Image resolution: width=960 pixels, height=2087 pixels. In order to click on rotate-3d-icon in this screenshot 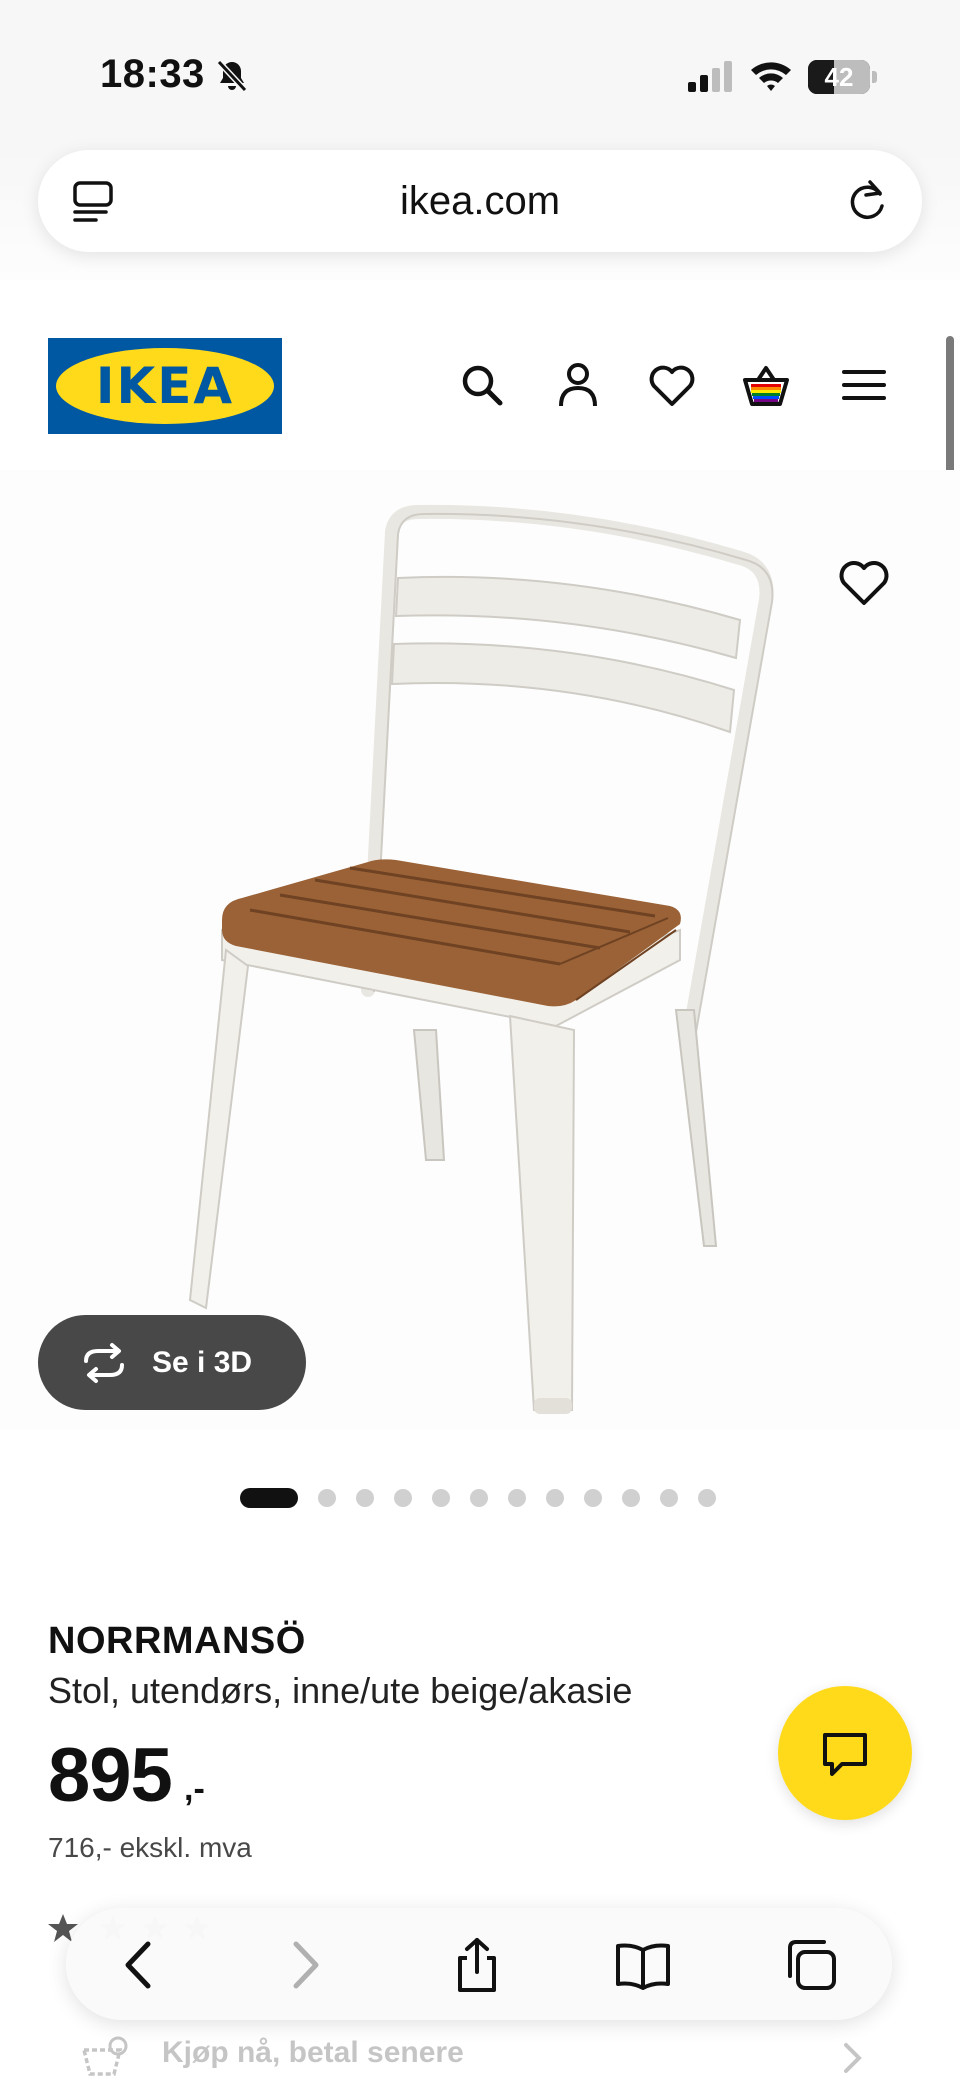, I will do `click(104, 1363)`.